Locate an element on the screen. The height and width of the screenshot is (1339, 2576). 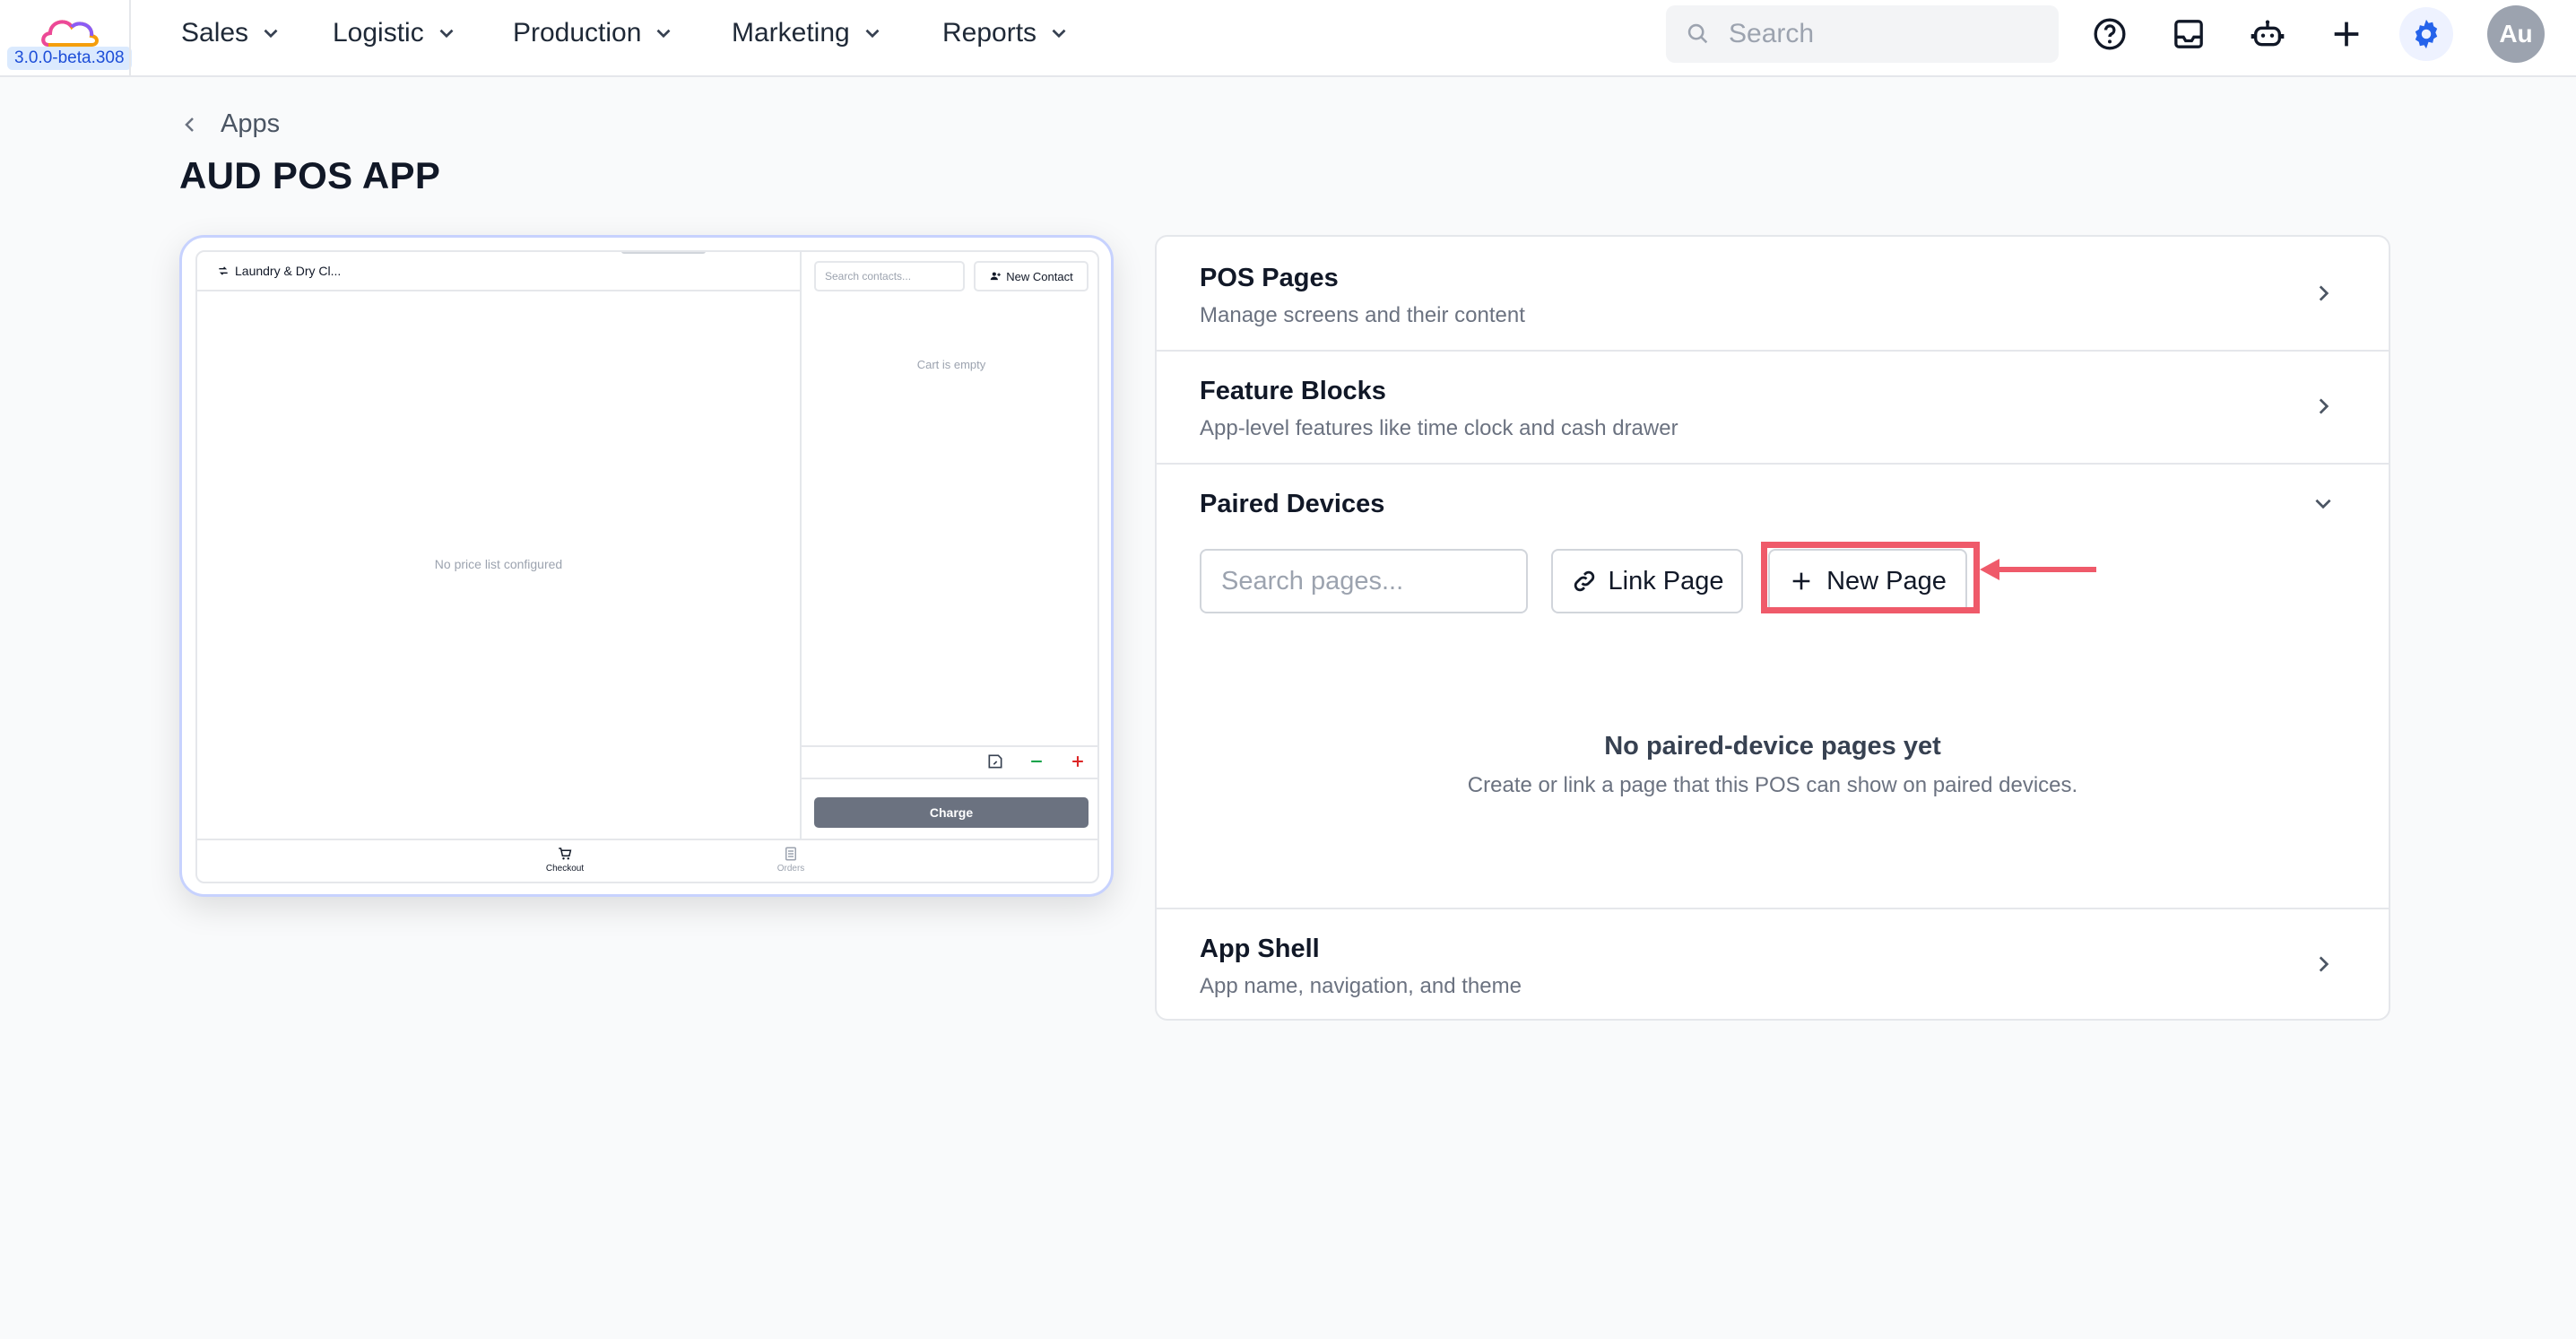
settings-icon is located at coordinates (2426, 34).